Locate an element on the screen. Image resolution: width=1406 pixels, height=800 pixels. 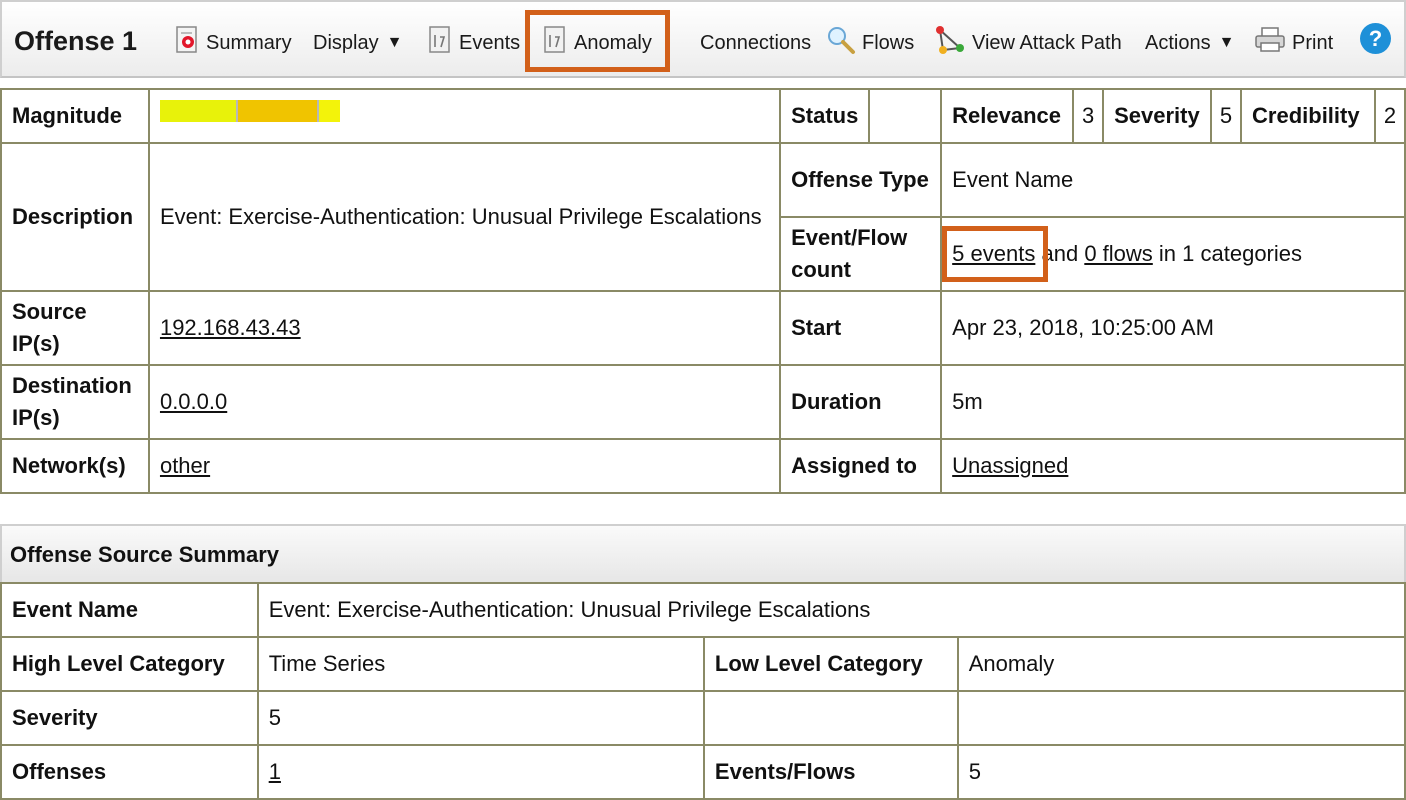
offense-type-value: Event Name is located at coordinates (1173, 180).